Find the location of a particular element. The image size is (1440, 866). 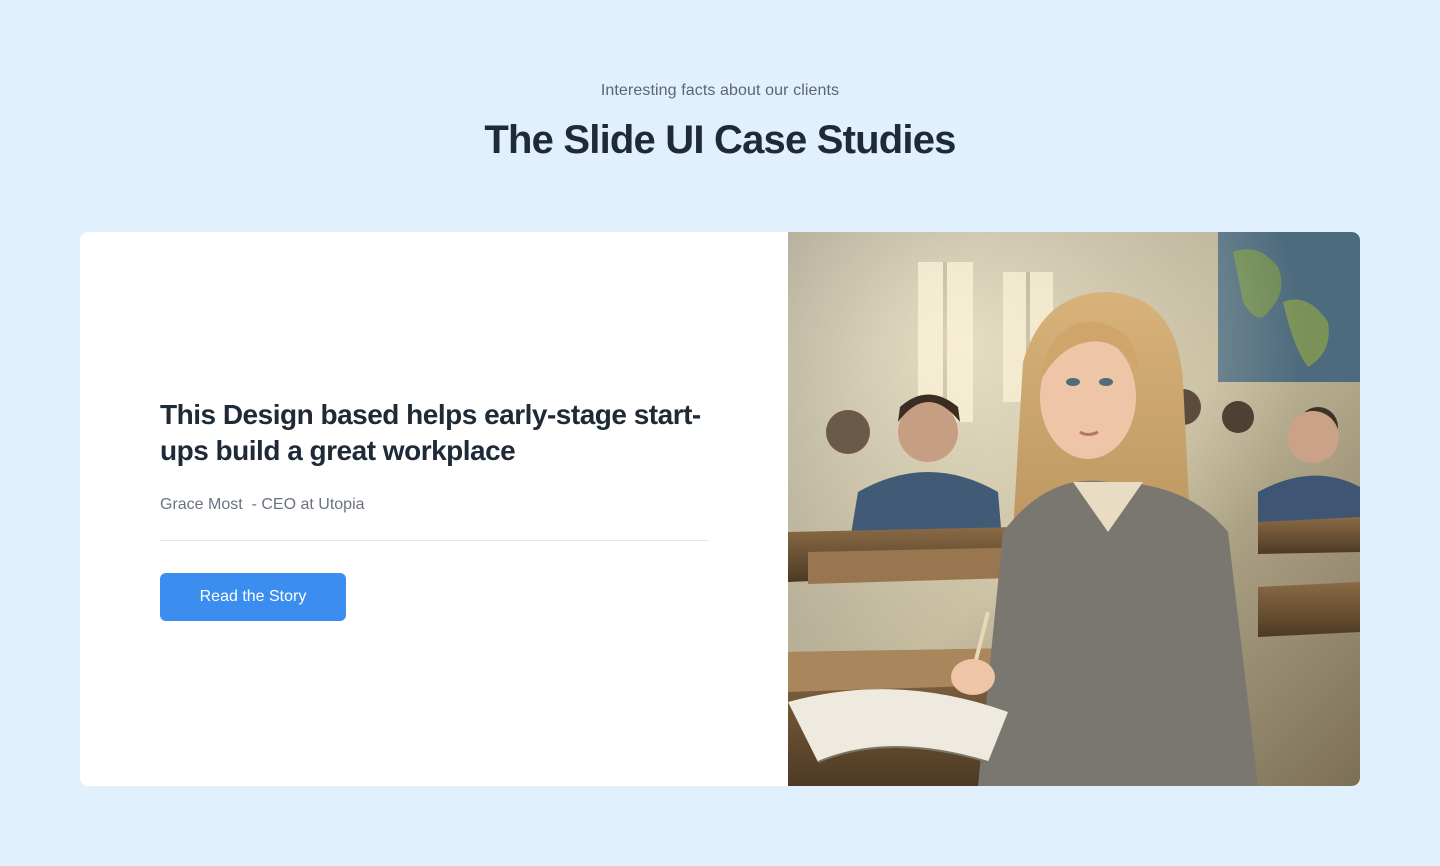

author-name: Grace Most is located at coordinates (201, 504).